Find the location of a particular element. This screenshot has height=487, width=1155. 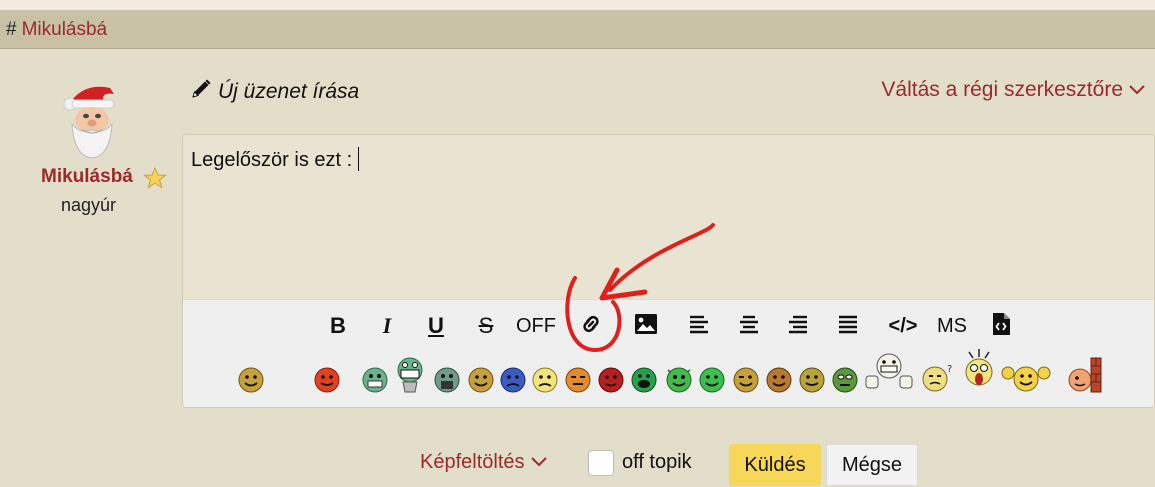

smiley-worried is located at coordinates (545, 382).